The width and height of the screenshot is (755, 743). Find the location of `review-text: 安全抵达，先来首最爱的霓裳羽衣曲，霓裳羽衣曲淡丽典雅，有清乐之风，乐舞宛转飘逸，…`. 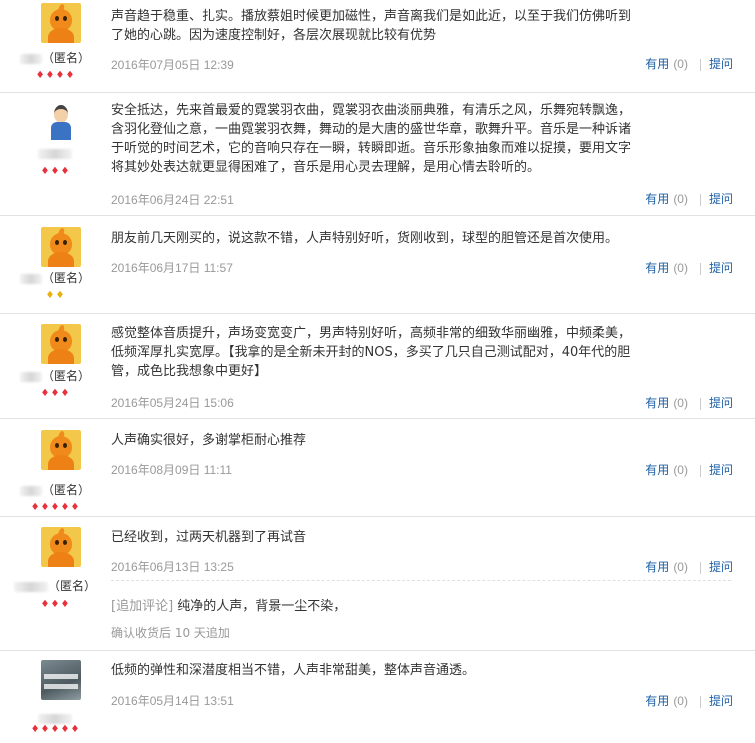

review-text: 安全抵达，先来首最爱的霓裳羽衣曲，霓裳羽衣曲淡丽典雅，有清乐之风，乐舞宛转飘逸，… is located at coordinates (371, 139).